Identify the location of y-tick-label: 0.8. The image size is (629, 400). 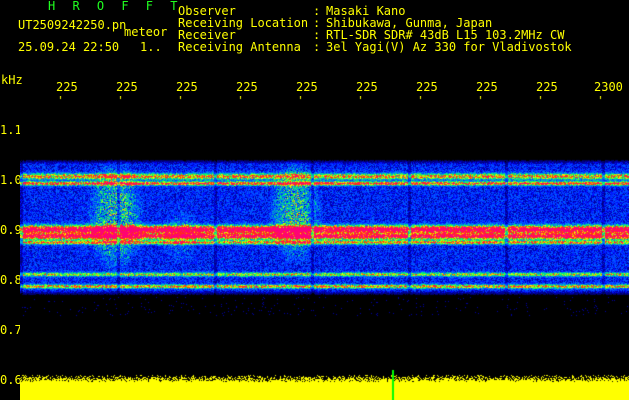
(11, 280).